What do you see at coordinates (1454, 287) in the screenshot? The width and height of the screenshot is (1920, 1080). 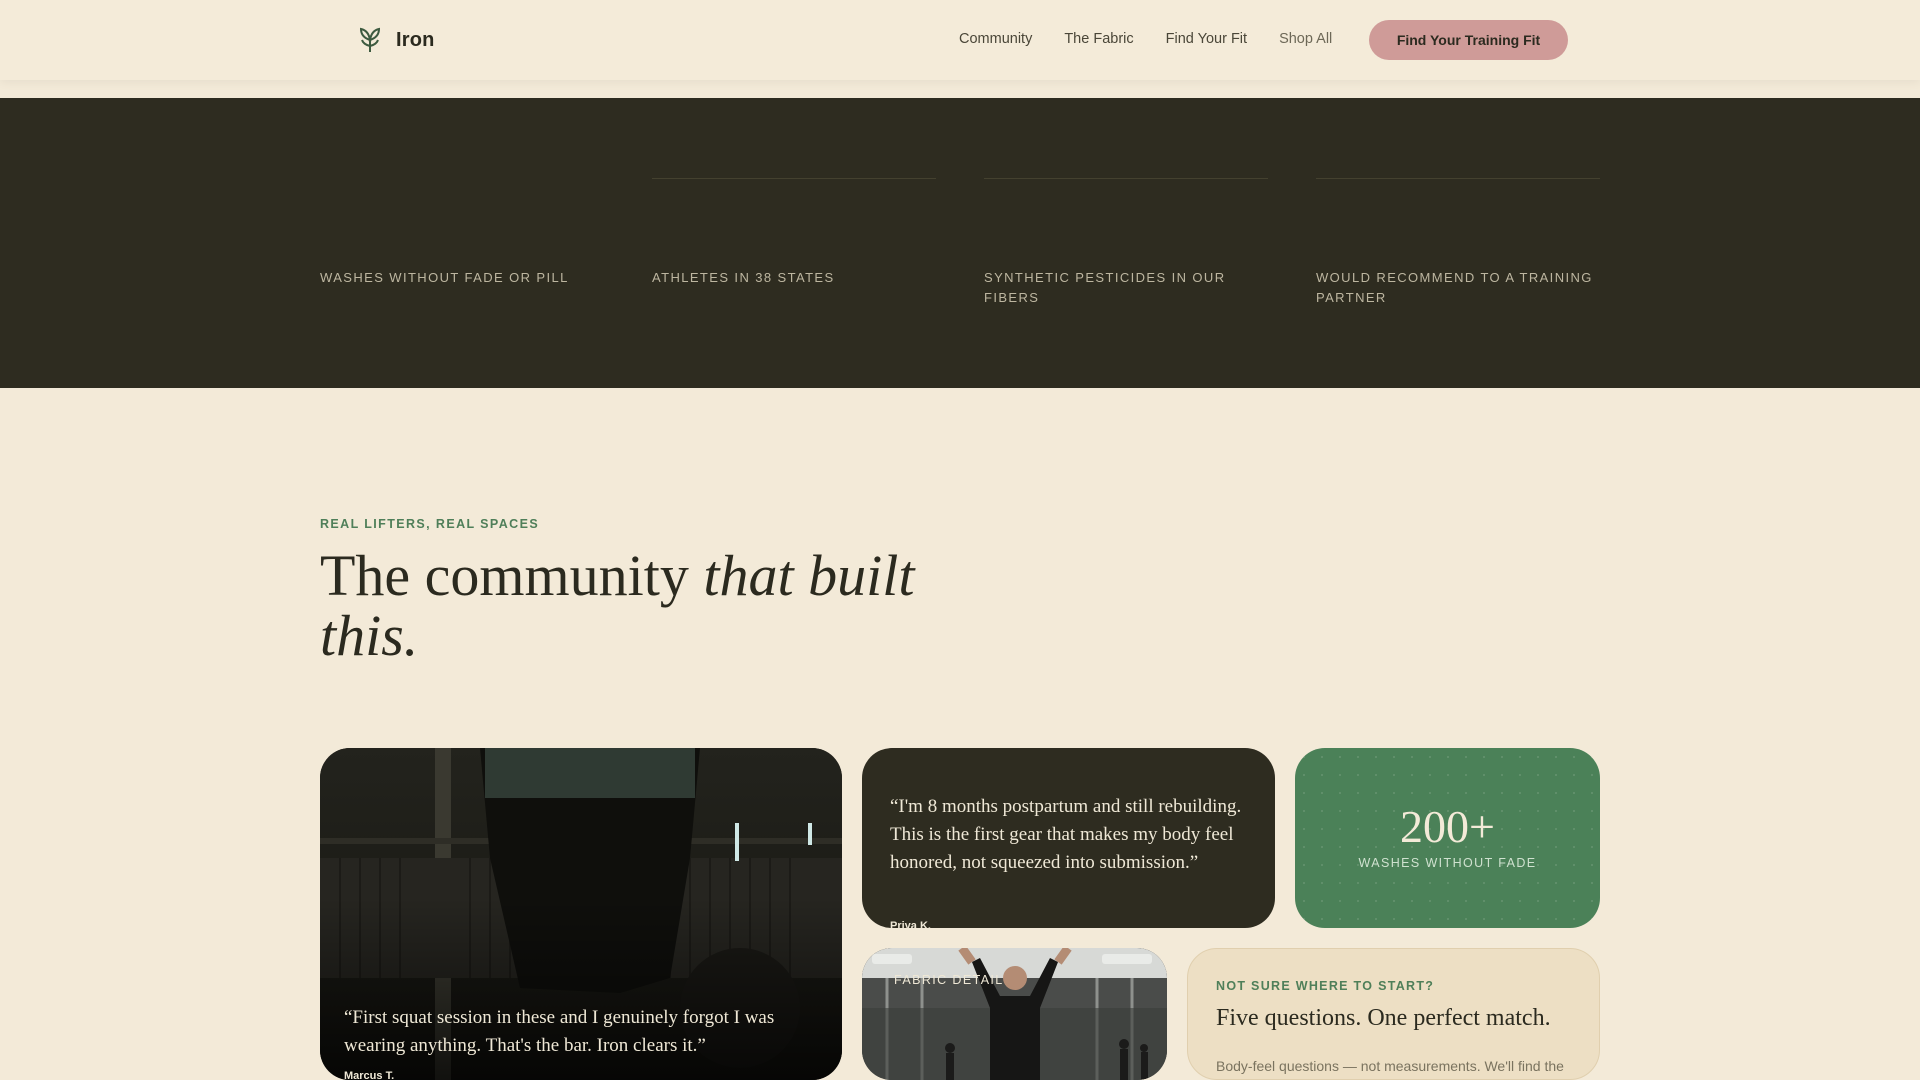 I see `stat-label: WOULD RECOMMEND TO A TRAINING PARTNER` at bounding box center [1454, 287].